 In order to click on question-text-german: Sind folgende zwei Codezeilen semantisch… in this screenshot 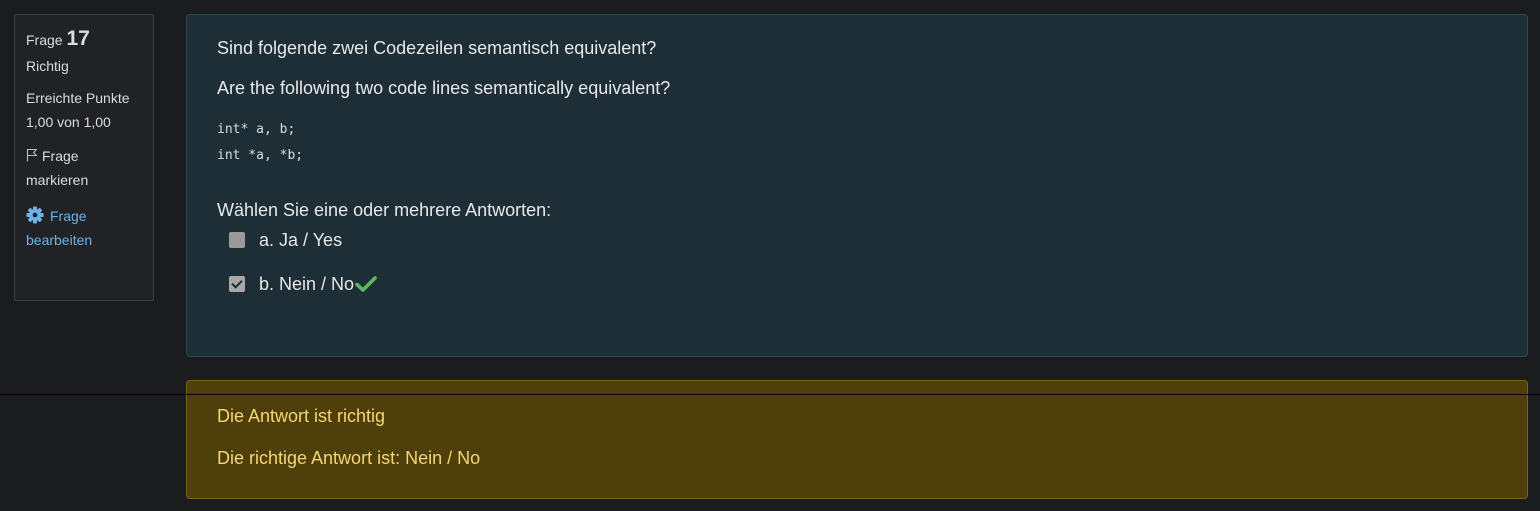, I will do `click(437, 48)`.